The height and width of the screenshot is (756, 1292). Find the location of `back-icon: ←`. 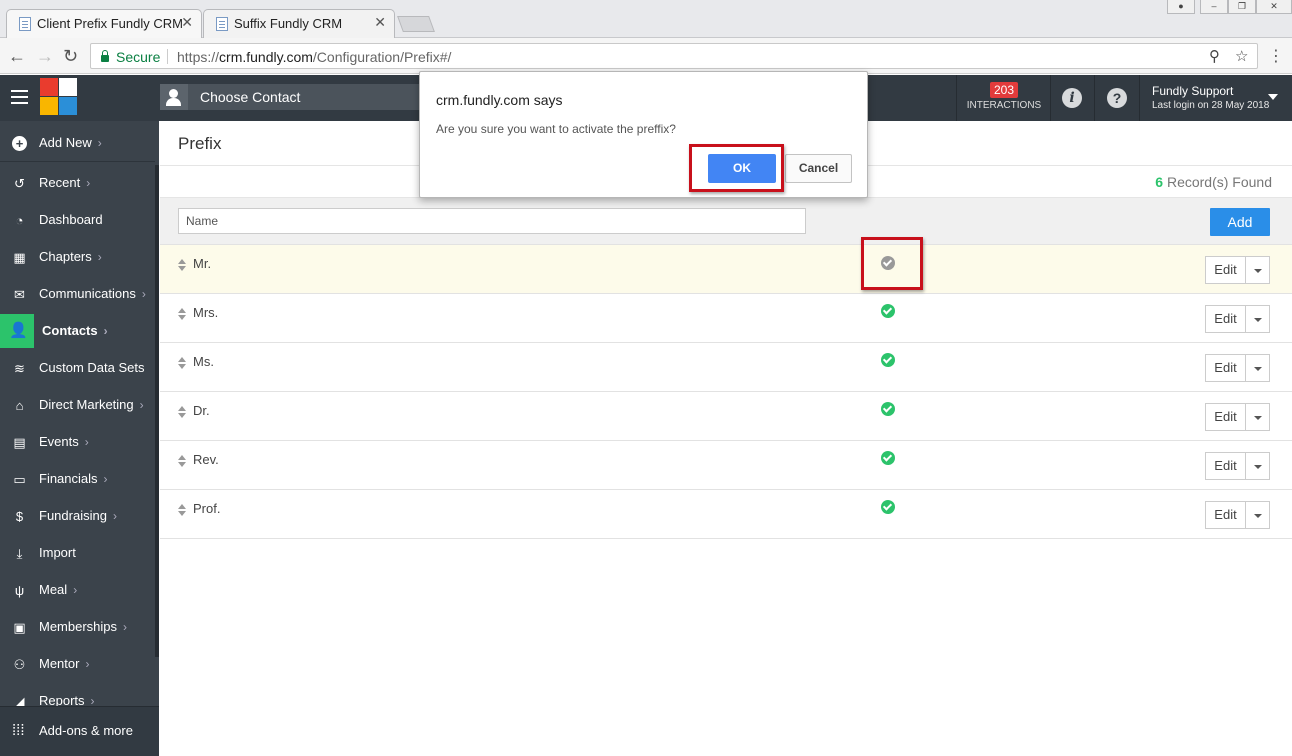

back-icon: ← is located at coordinates (17, 56).